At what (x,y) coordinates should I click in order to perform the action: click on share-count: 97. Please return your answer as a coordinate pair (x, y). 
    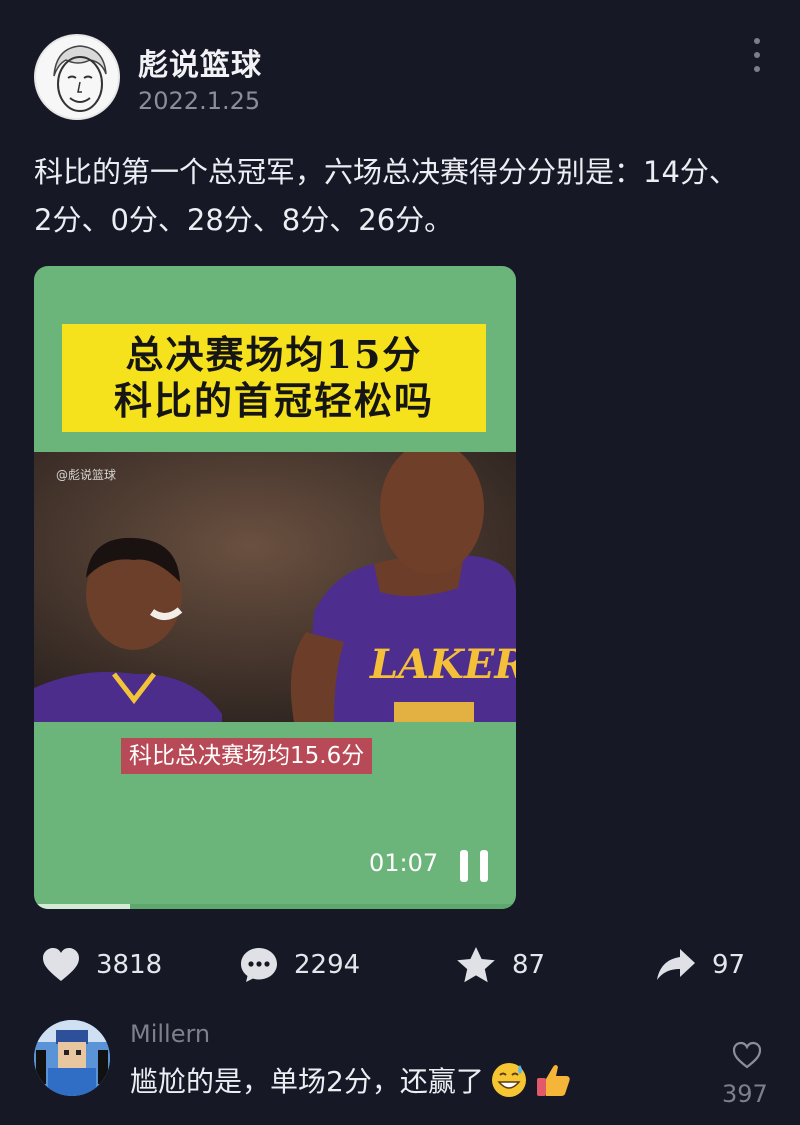
    Looking at the image, I should click on (729, 965).